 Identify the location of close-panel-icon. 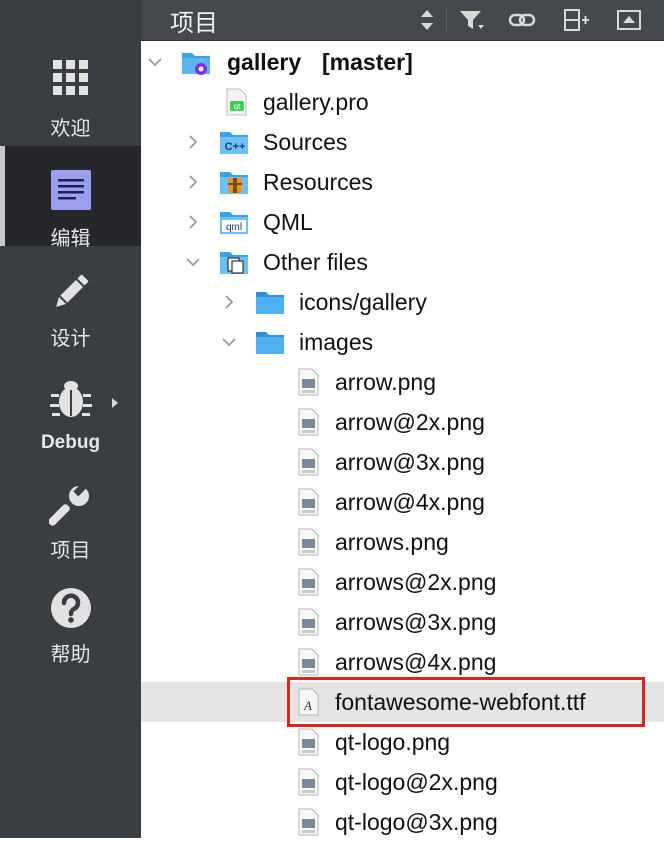
(629, 20).